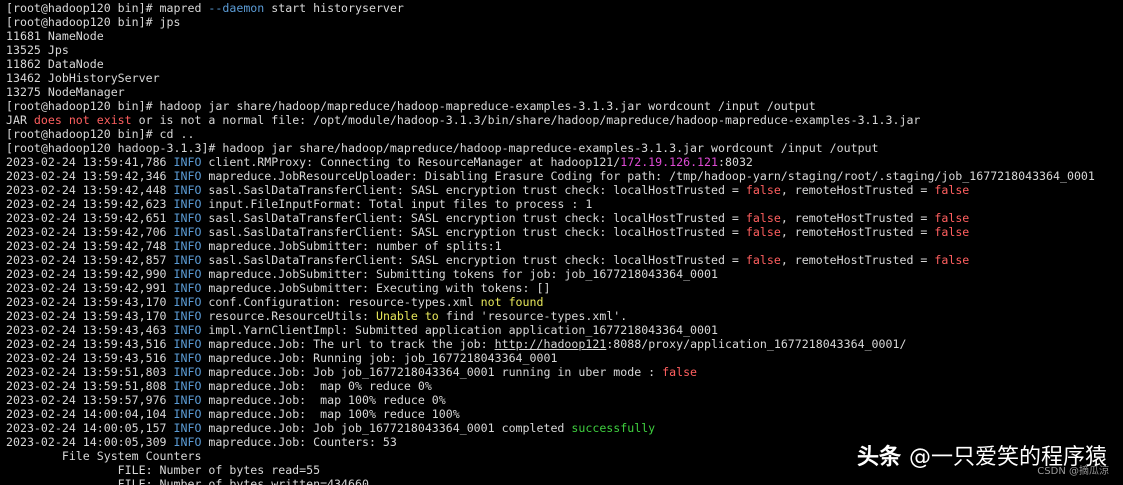  Describe the element at coordinates (187, 481) in the screenshot. I see `terminal-text: FILE: Number of bytes written=434660` at that location.